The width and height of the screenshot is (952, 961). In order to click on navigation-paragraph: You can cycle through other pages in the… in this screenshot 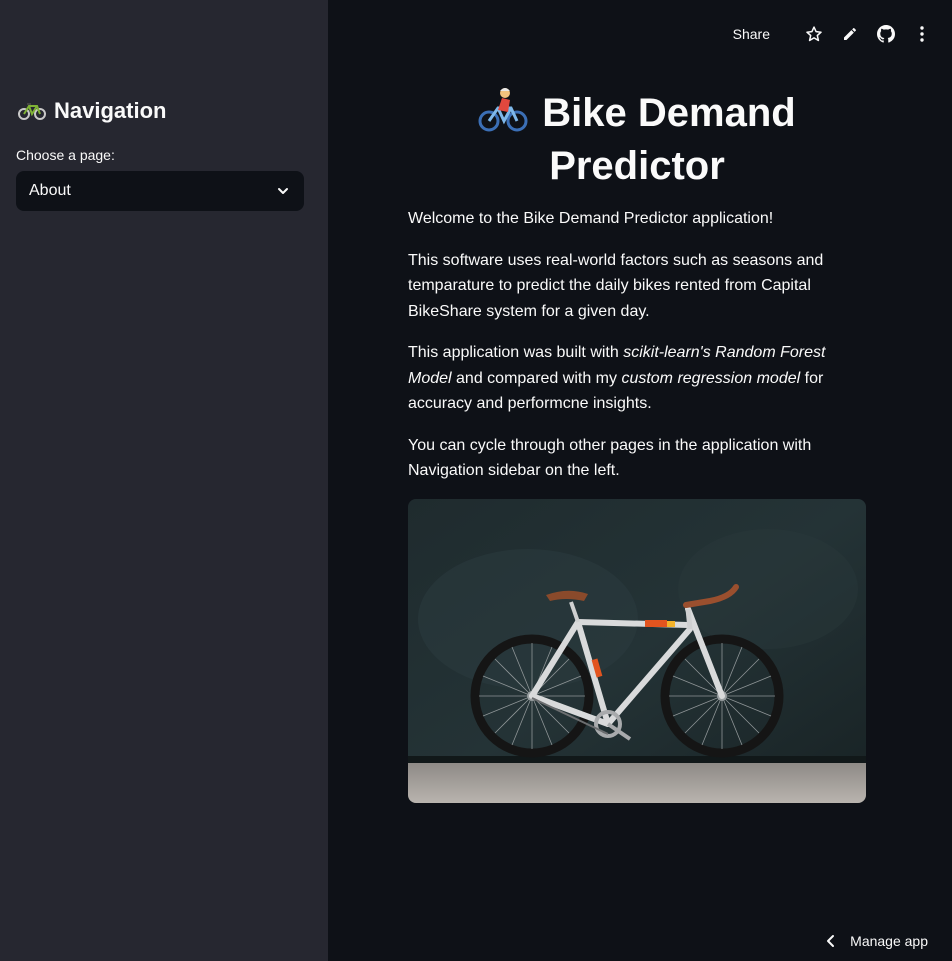, I will do `click(610, 458)`.